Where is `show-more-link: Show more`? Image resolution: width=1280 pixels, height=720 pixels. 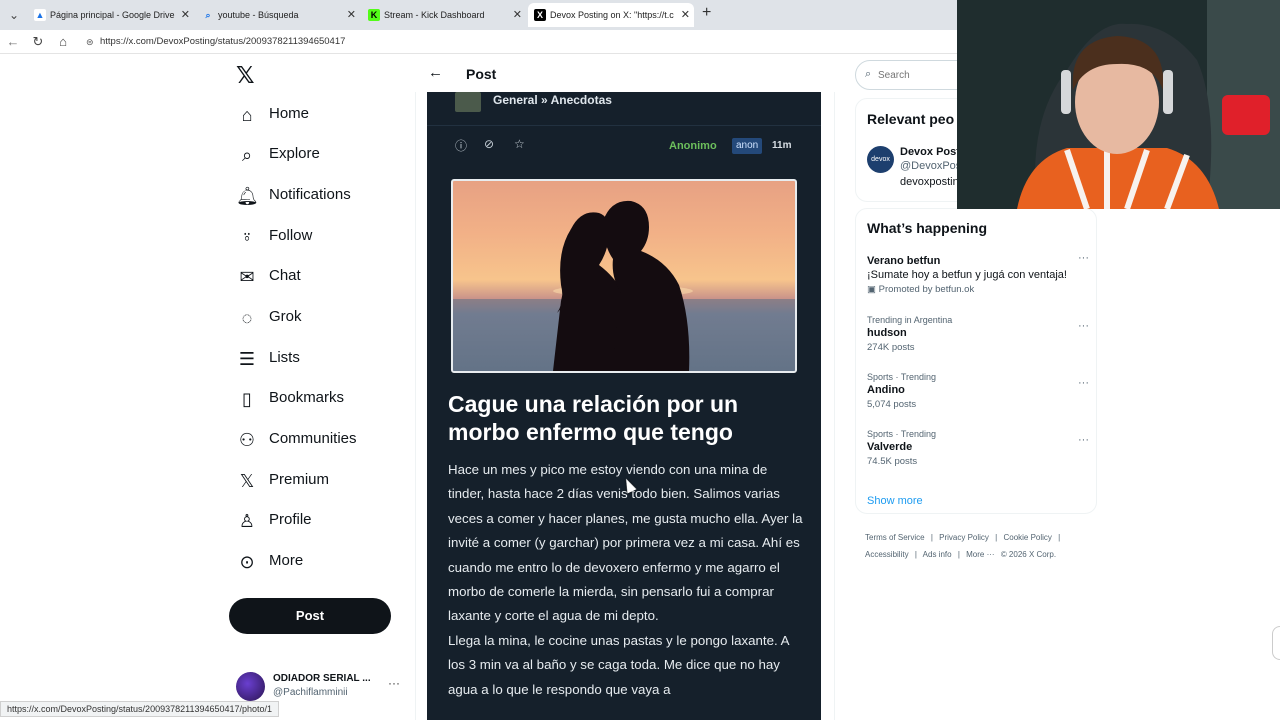
show-more-link: Show more is located at coordinates (895, 501).